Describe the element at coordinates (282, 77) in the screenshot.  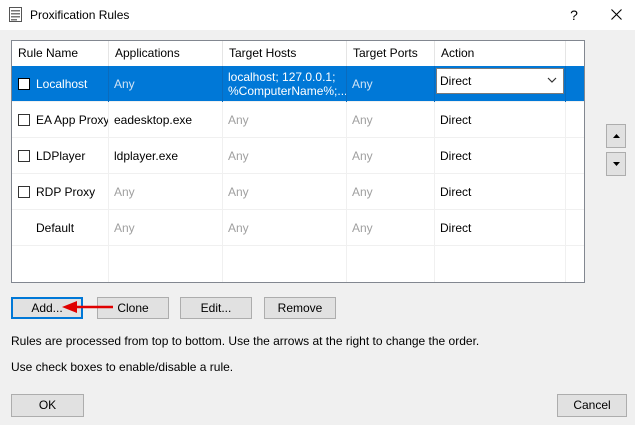
I see `target-hosts-line: localhost; 127.0.0.1;` at that location.